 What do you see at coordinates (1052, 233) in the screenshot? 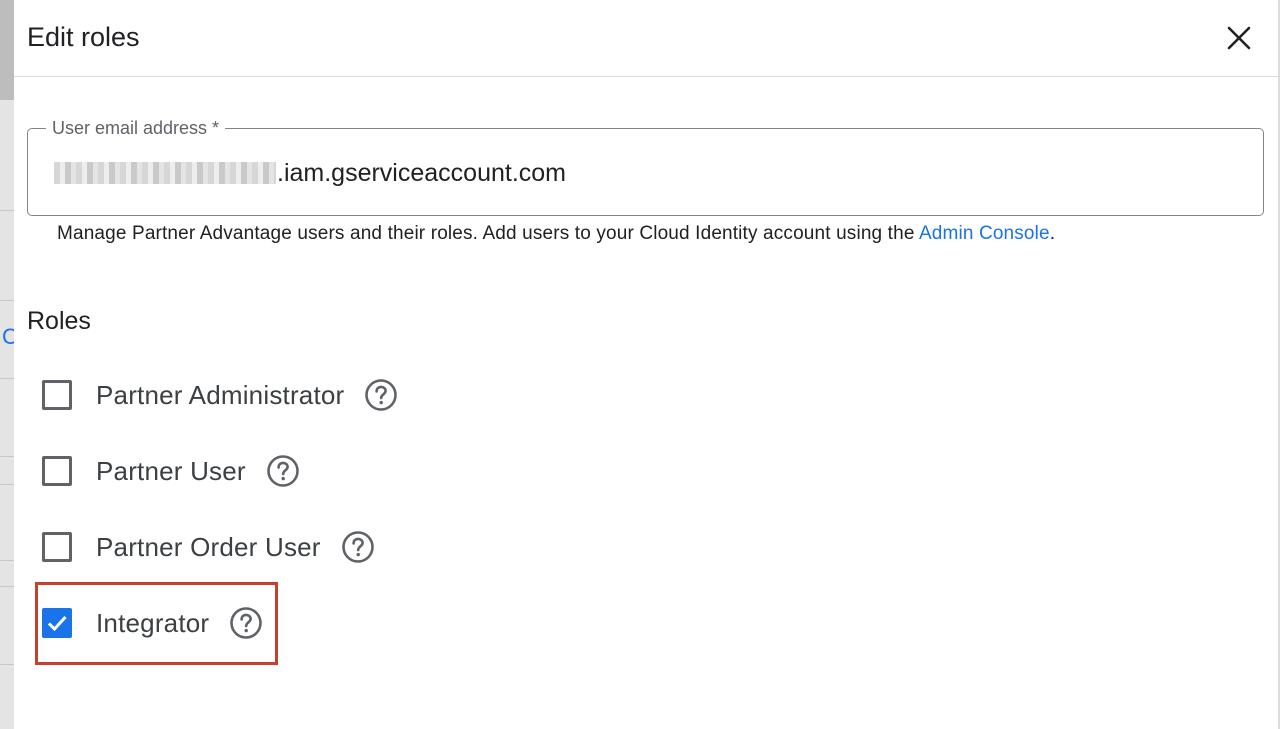
I see `help-text-period: .` at bounding box center [1052, 233].